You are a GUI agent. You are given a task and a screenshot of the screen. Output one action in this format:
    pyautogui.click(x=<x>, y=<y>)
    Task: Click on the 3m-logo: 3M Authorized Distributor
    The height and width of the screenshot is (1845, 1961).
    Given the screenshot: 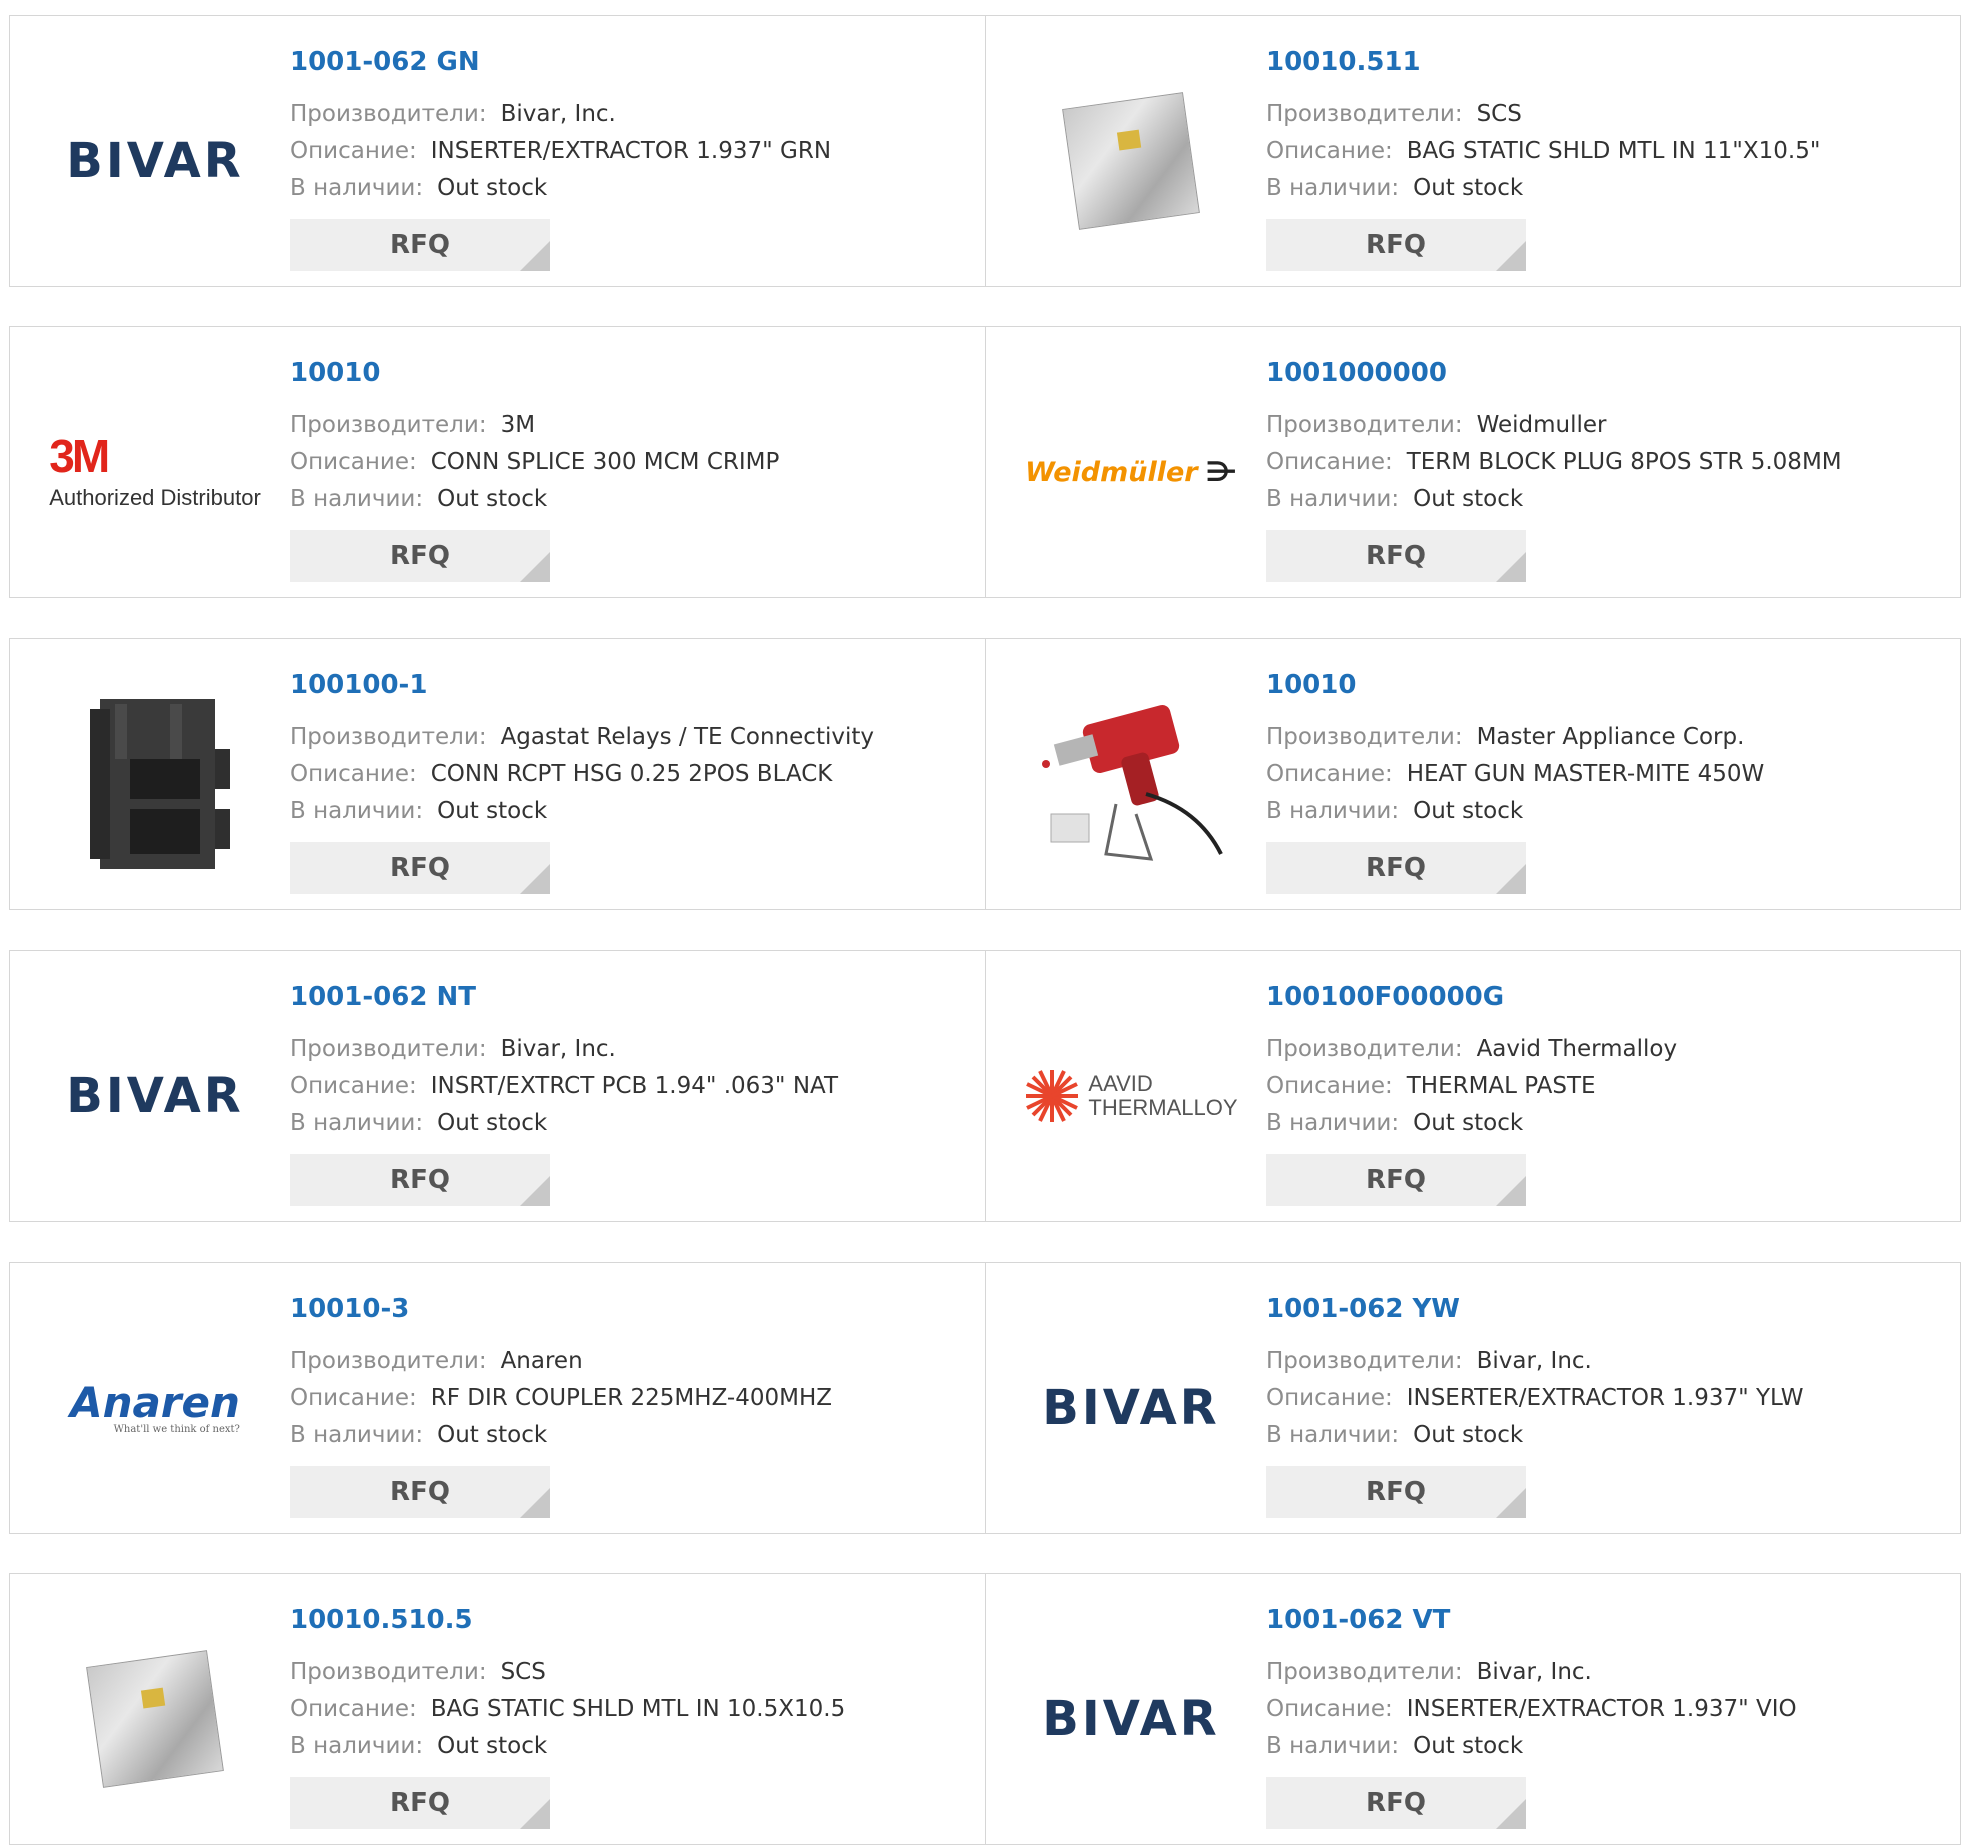 What is the action you would take?
    pyautogui.click(x=155, y=472)
    